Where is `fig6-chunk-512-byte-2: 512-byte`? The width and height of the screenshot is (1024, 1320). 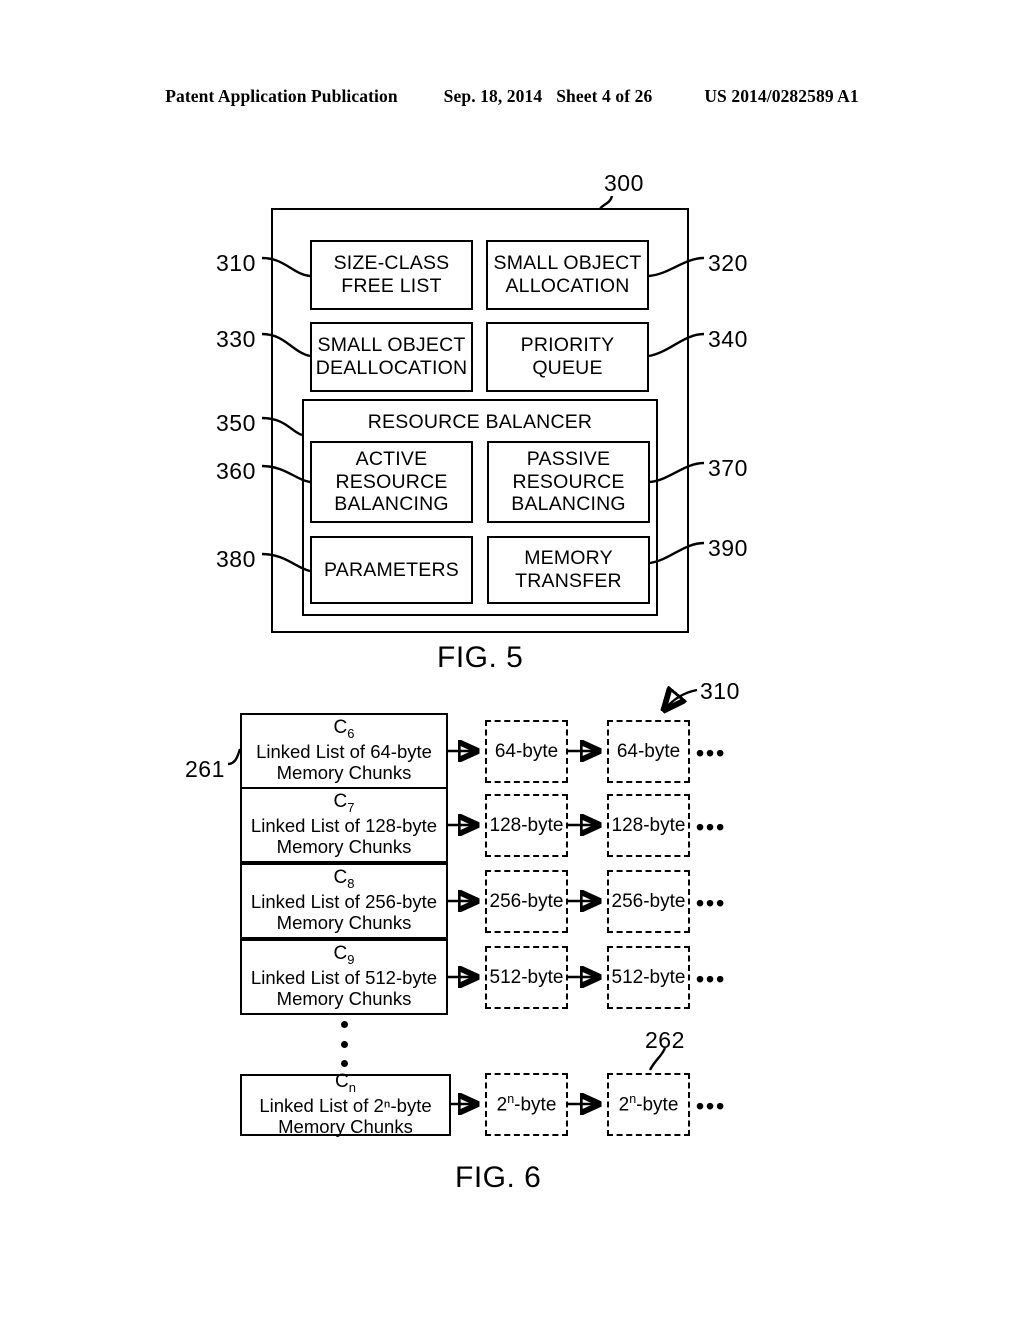
fig6-chunk-512-byte-2: 512-byte is located at coordinates (648, 977).